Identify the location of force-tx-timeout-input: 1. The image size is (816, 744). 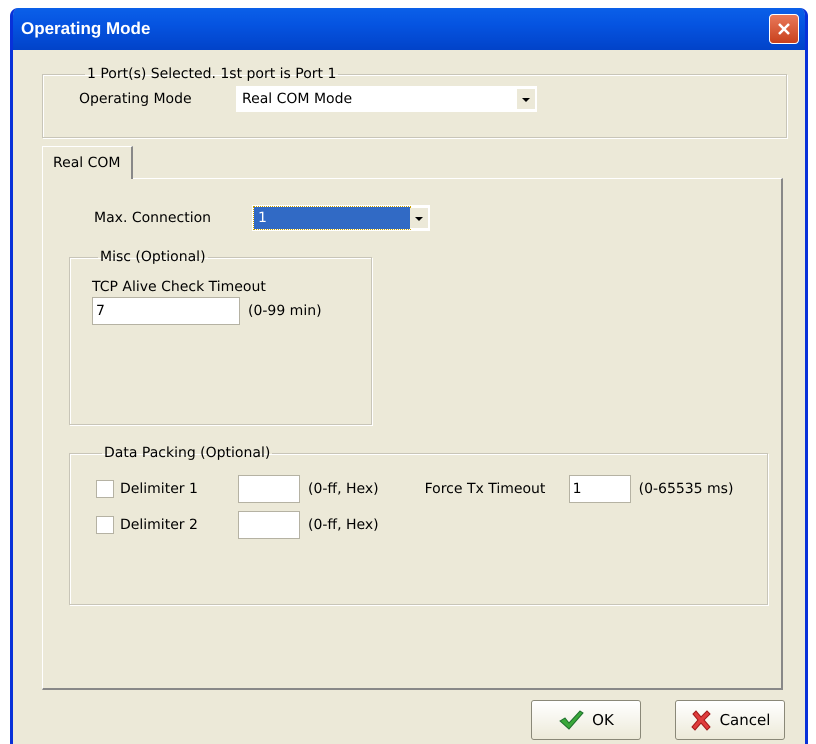
(599, 489).